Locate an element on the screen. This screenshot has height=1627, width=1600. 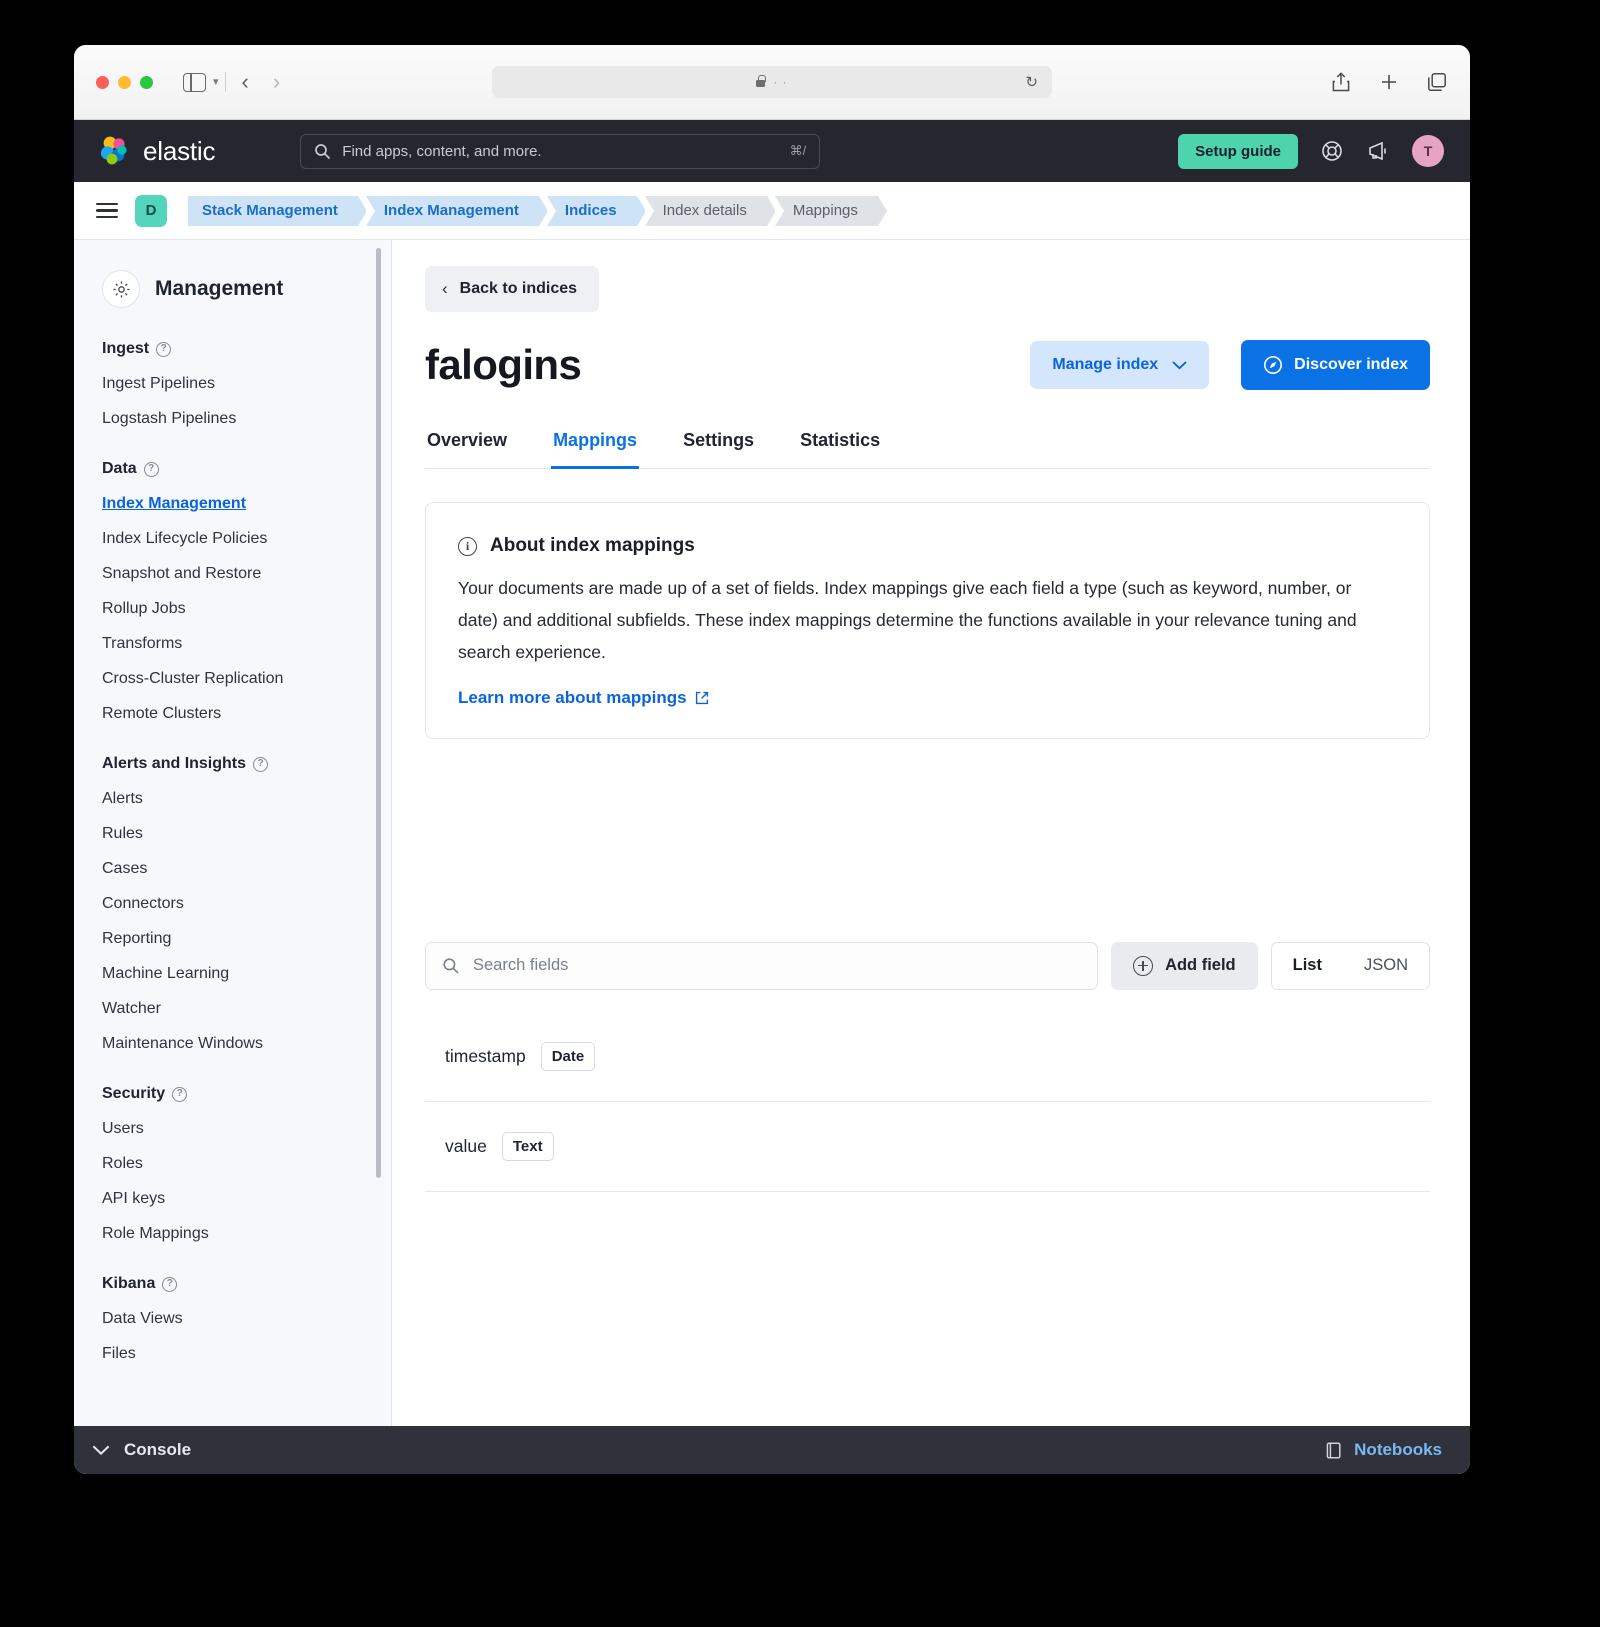
sidebar-item-roles: Roles is located at coordinates (232, 1163).